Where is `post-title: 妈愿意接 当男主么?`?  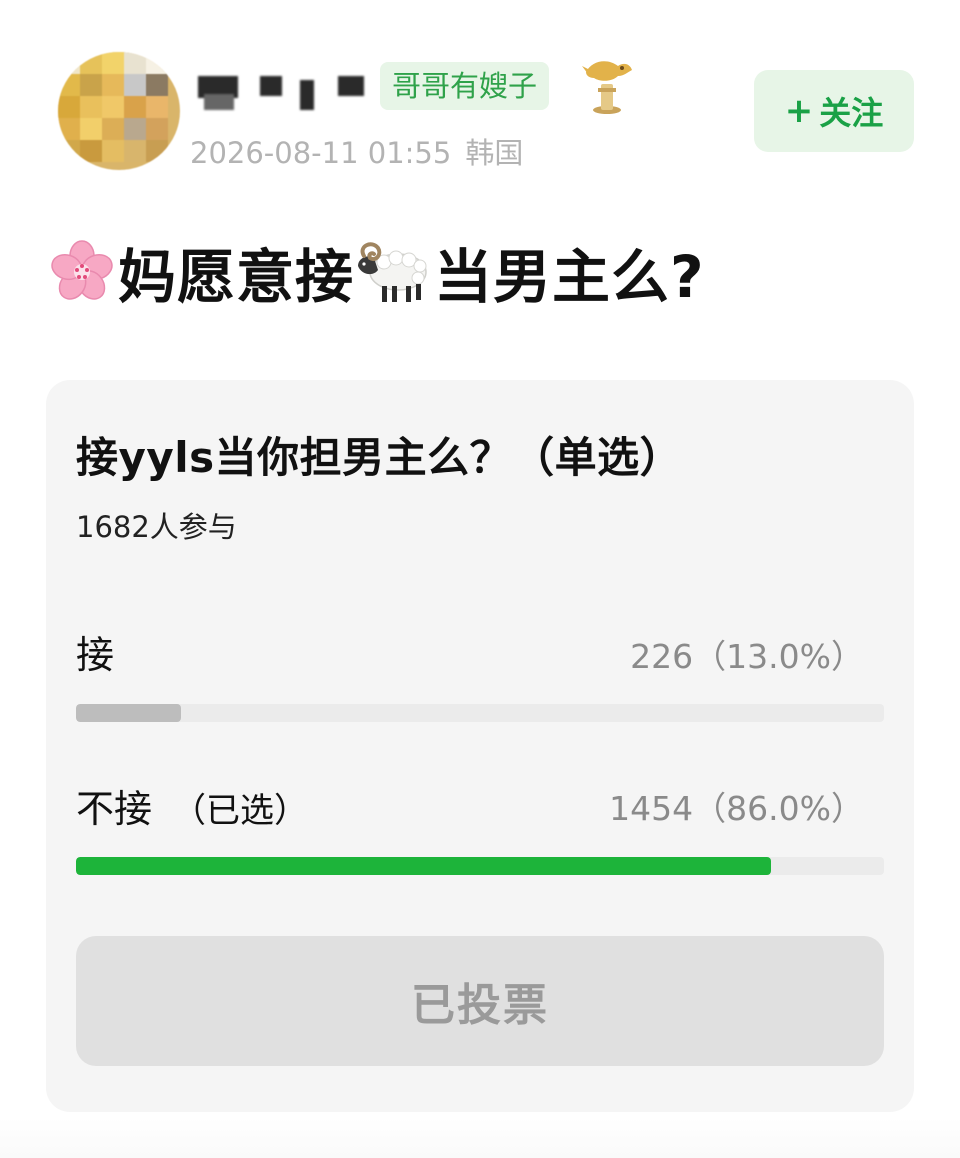 post-title: 妈愿意接 当男主么? is located at coordinates (375, 272).